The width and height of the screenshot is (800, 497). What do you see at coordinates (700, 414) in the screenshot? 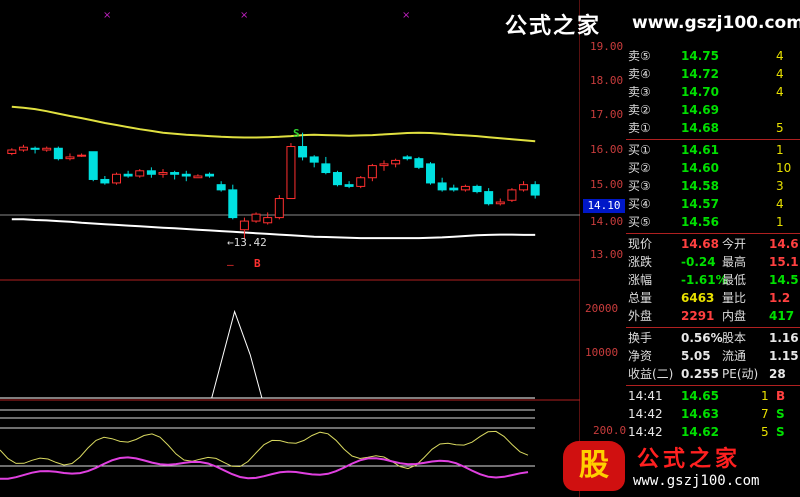
I see `tick-price: 14.63` at bounding box center [700, 414].